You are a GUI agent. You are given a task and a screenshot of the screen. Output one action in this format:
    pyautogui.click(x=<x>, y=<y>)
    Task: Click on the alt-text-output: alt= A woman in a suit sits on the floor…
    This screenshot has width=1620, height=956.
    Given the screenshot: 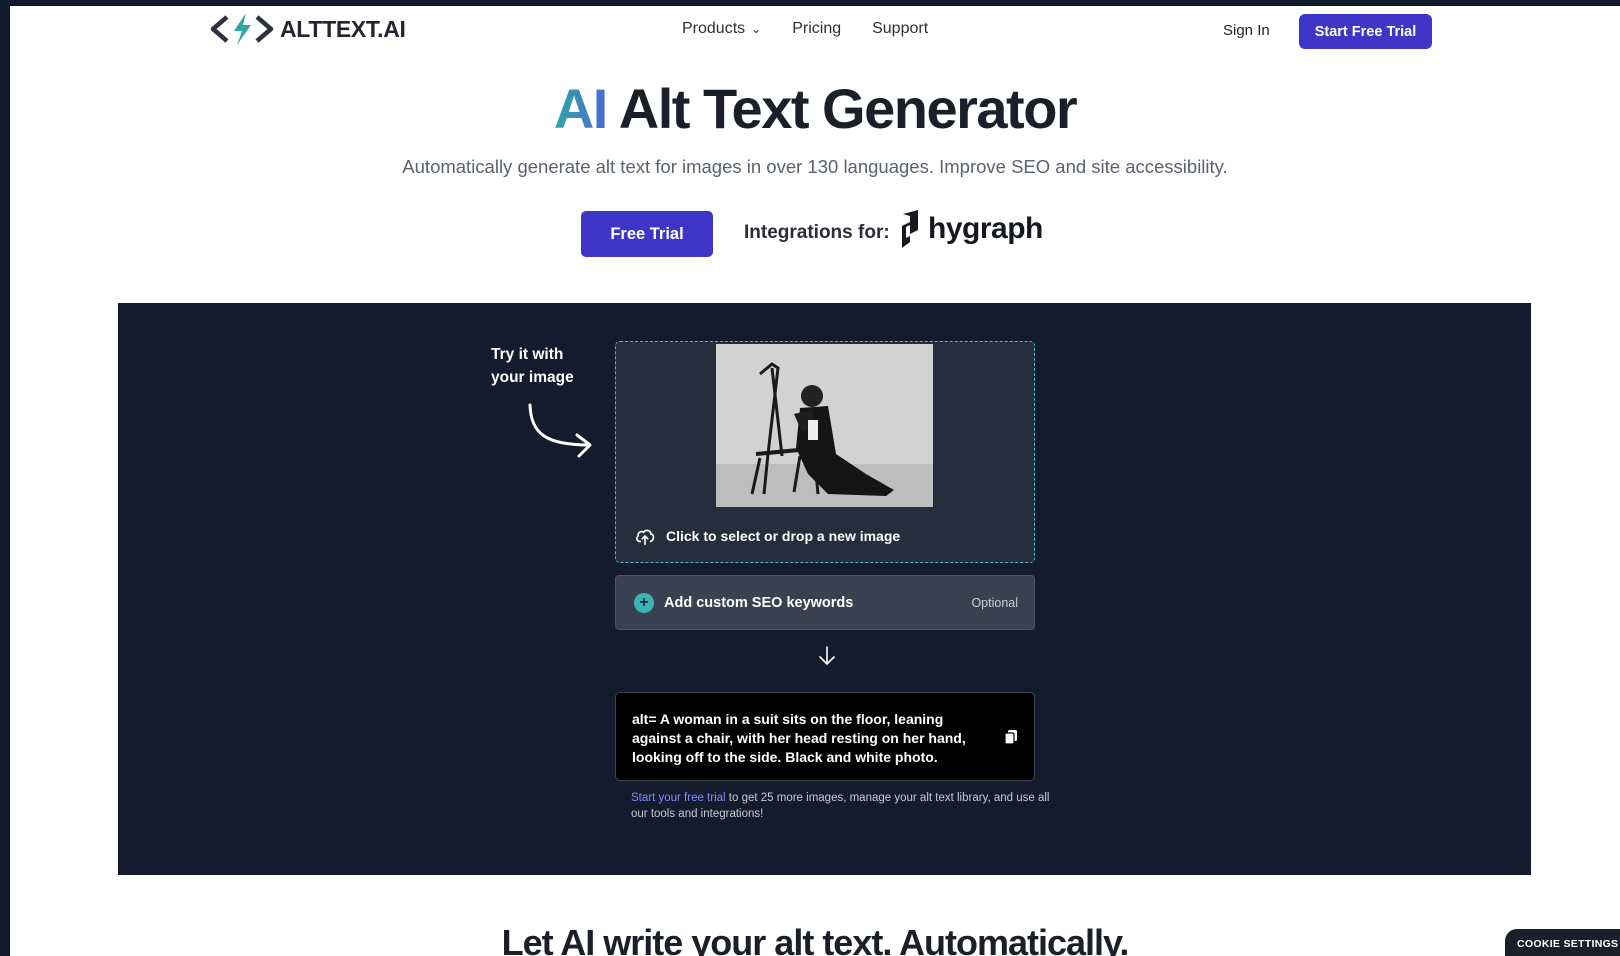 What is the action you would take?
    pyautogui.click(x=825, y=736)
    